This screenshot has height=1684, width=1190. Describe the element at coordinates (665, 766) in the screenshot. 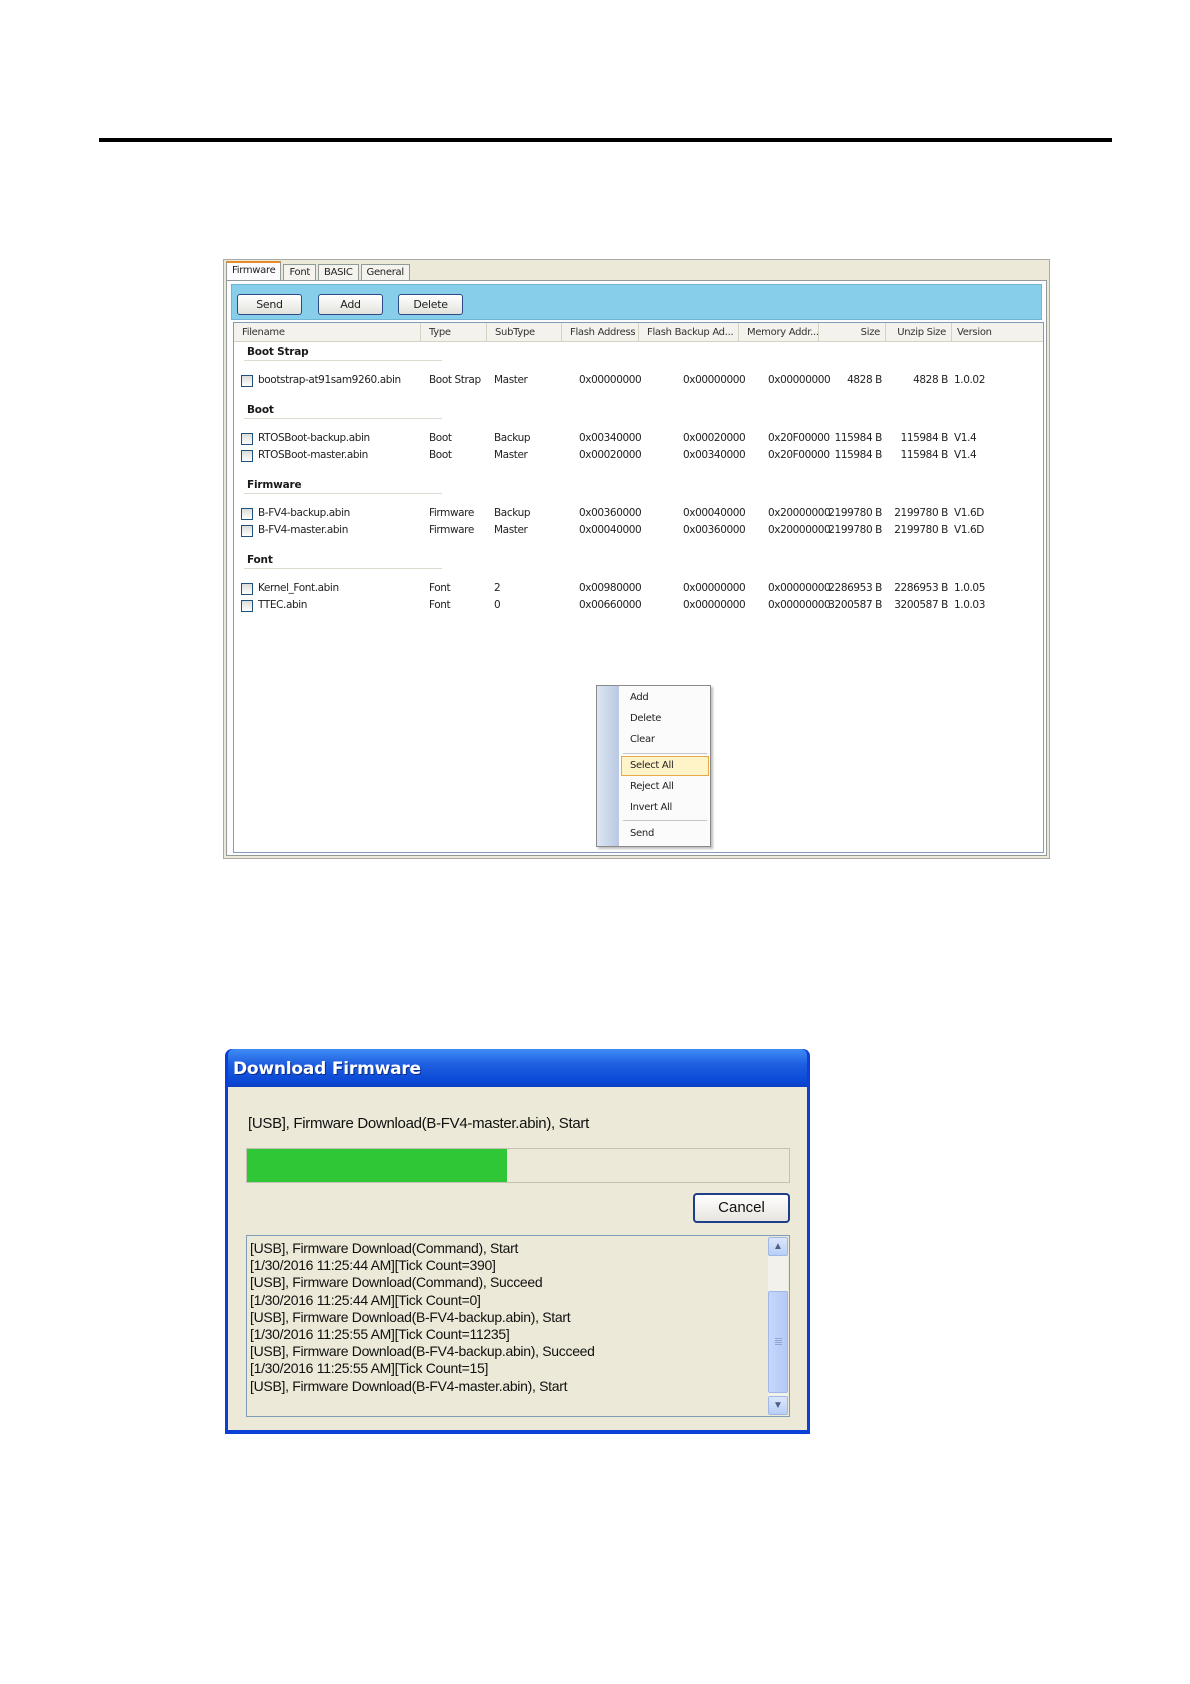

I see `menu-item-select-all: Select All` at that location.